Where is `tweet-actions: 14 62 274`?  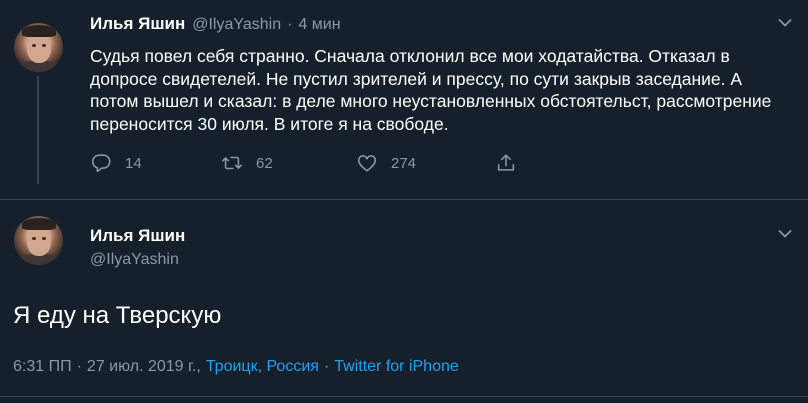 tweet-actions: 14 62 274 is located at coordinates (305, 163).